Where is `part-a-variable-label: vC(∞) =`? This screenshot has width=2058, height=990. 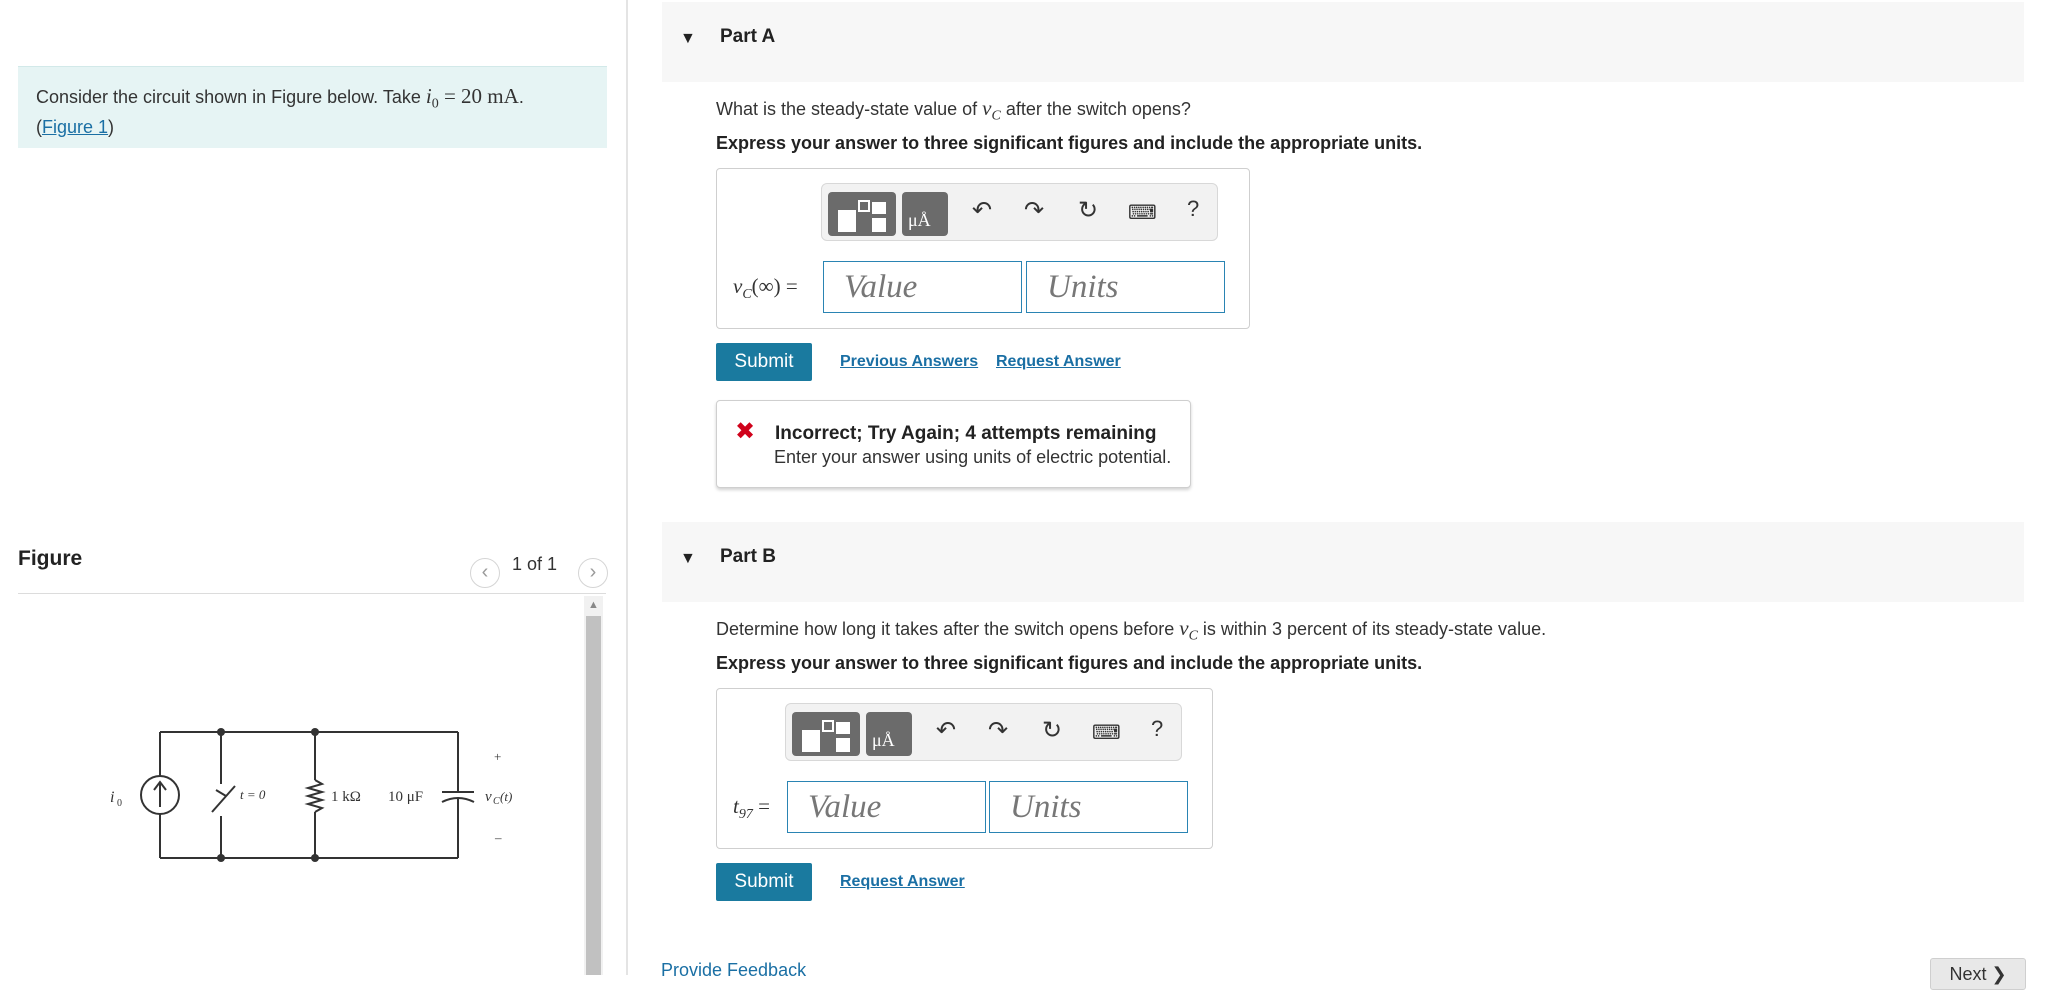
part-a-variable-label: vC(∞) = is located at coordinates (765, 288).